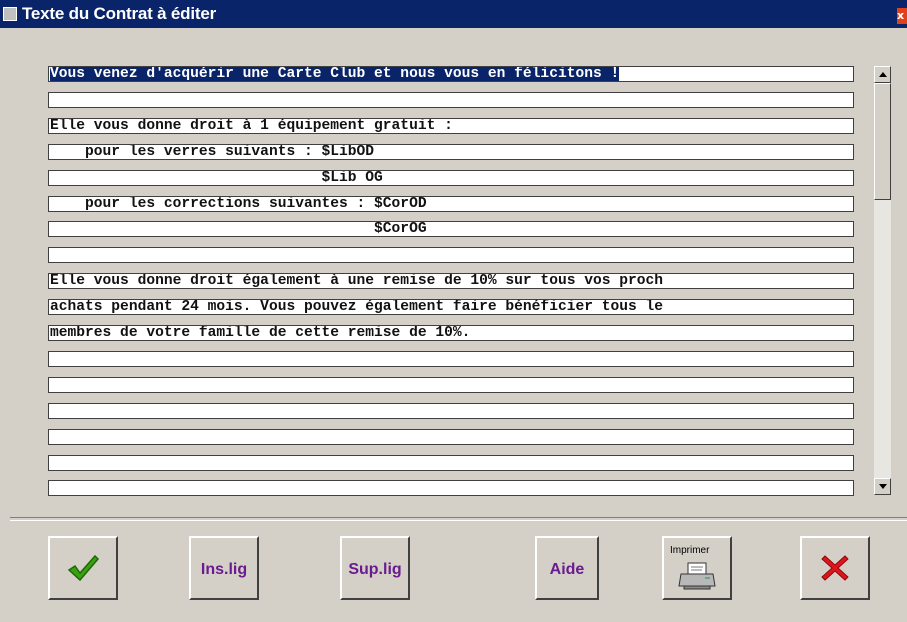 This screenshot has height=622, width=907. I want to click on printer-icon, so click(697, 576).